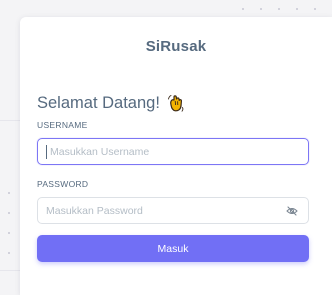 The height and width of the screenshot is (295, 332). What do you see at coordinates (176, 46) in the screenshot?
I see `brand-title: SiRusak` at bounding box center [176, 46].